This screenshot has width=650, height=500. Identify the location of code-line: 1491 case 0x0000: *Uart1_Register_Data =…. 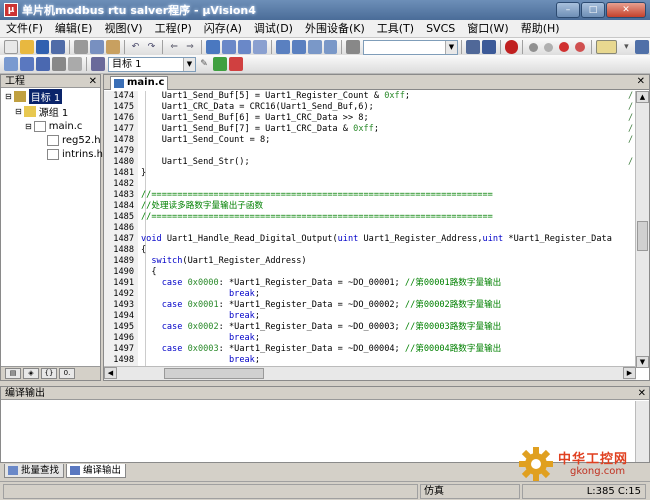
(370, 283).